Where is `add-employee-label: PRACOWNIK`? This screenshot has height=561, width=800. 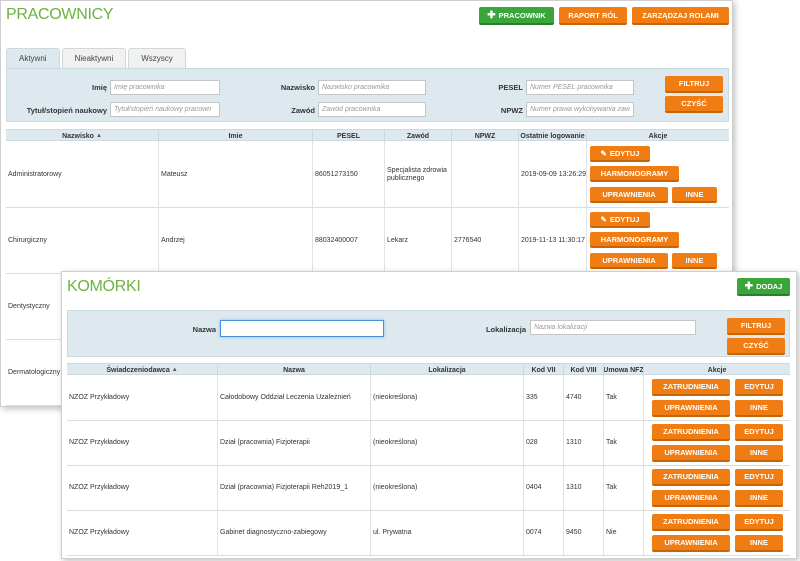 add-employee-label: PRACOWNIK is located at coordinates (522, 15).